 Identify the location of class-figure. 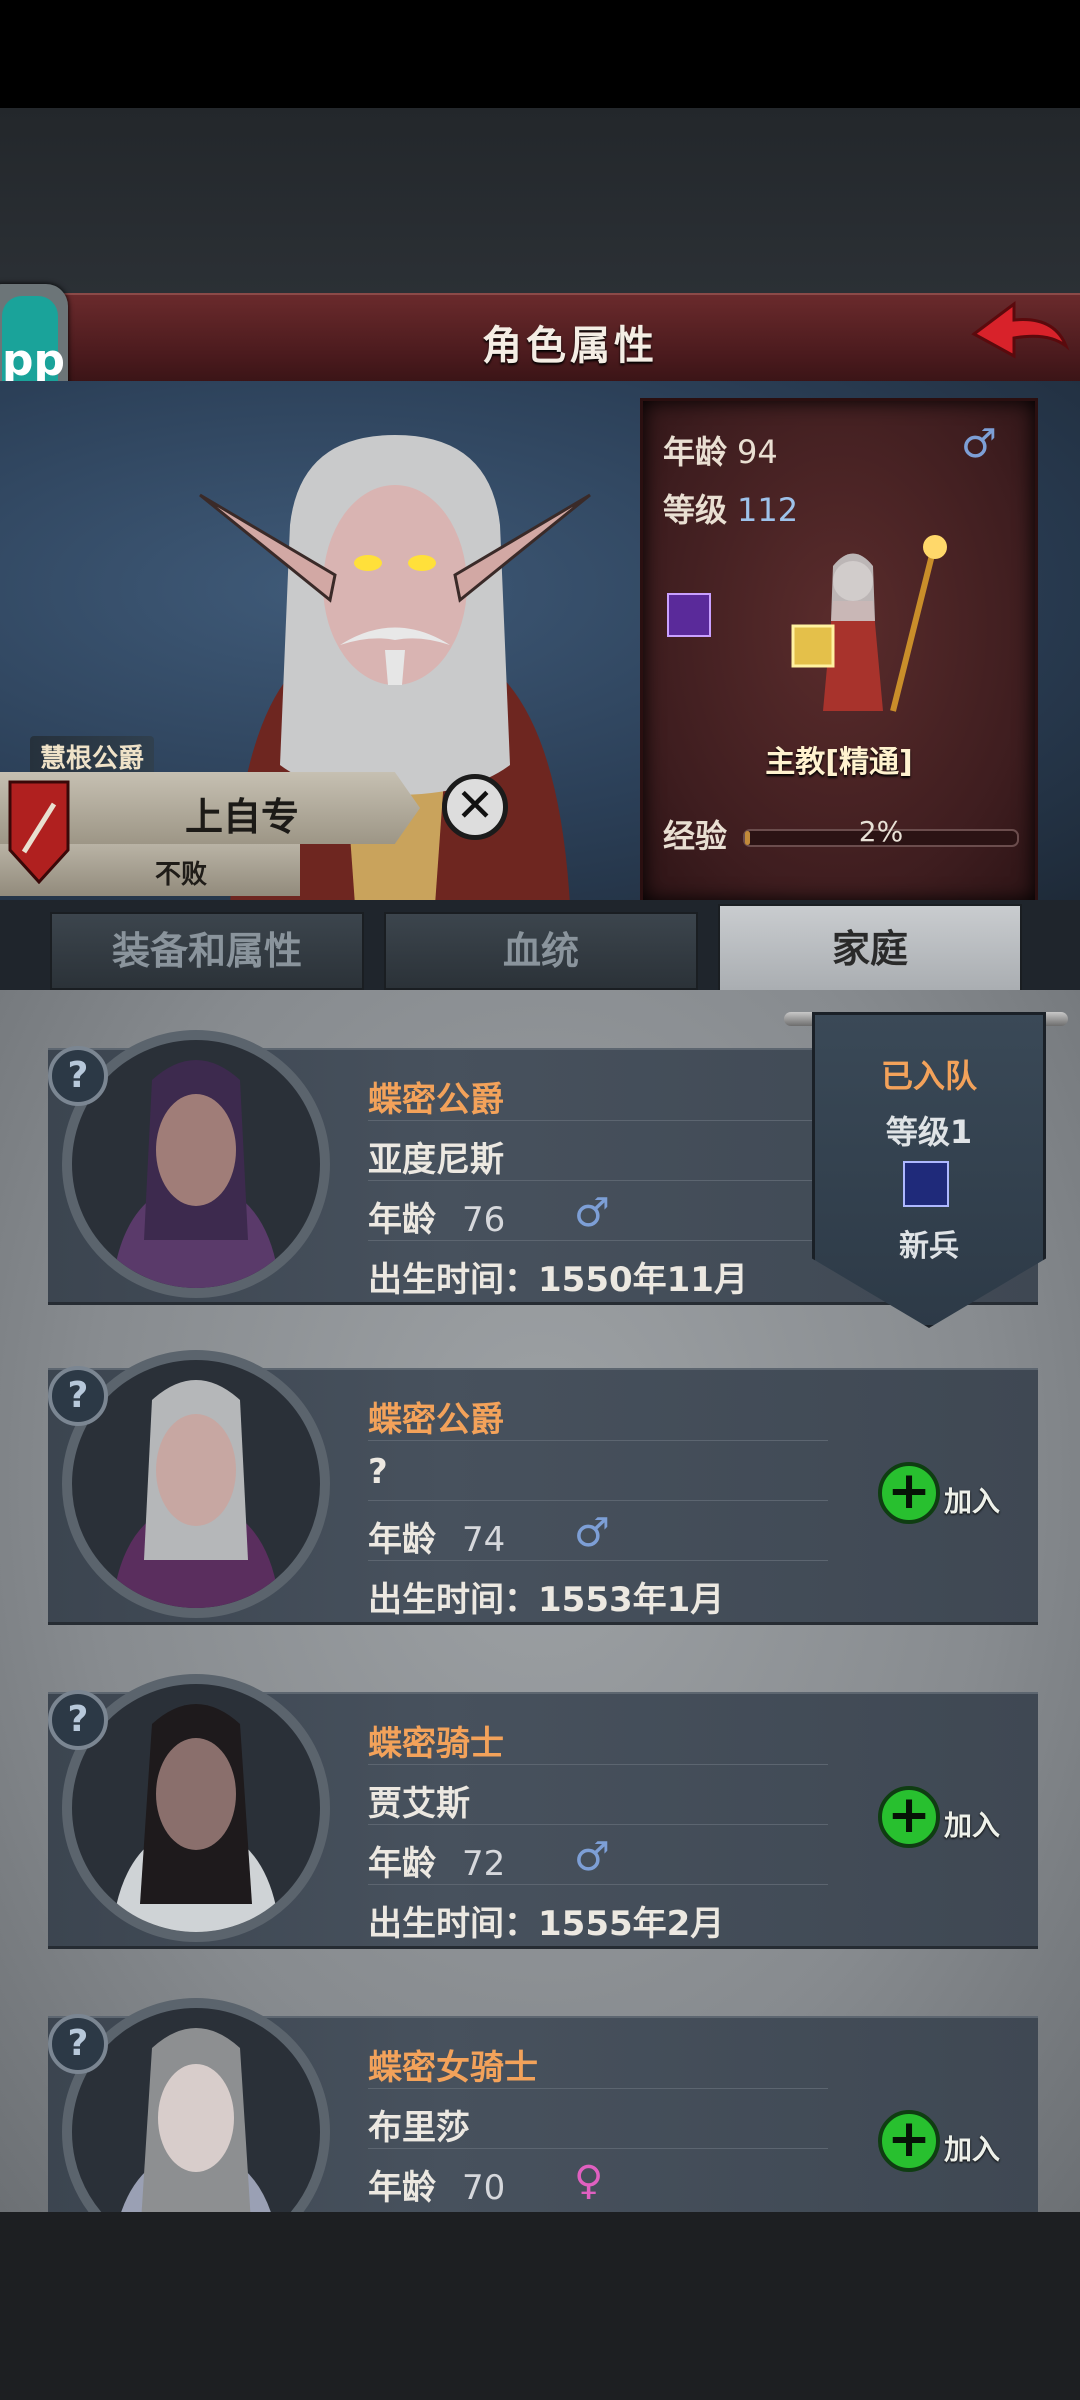
(869, 623).